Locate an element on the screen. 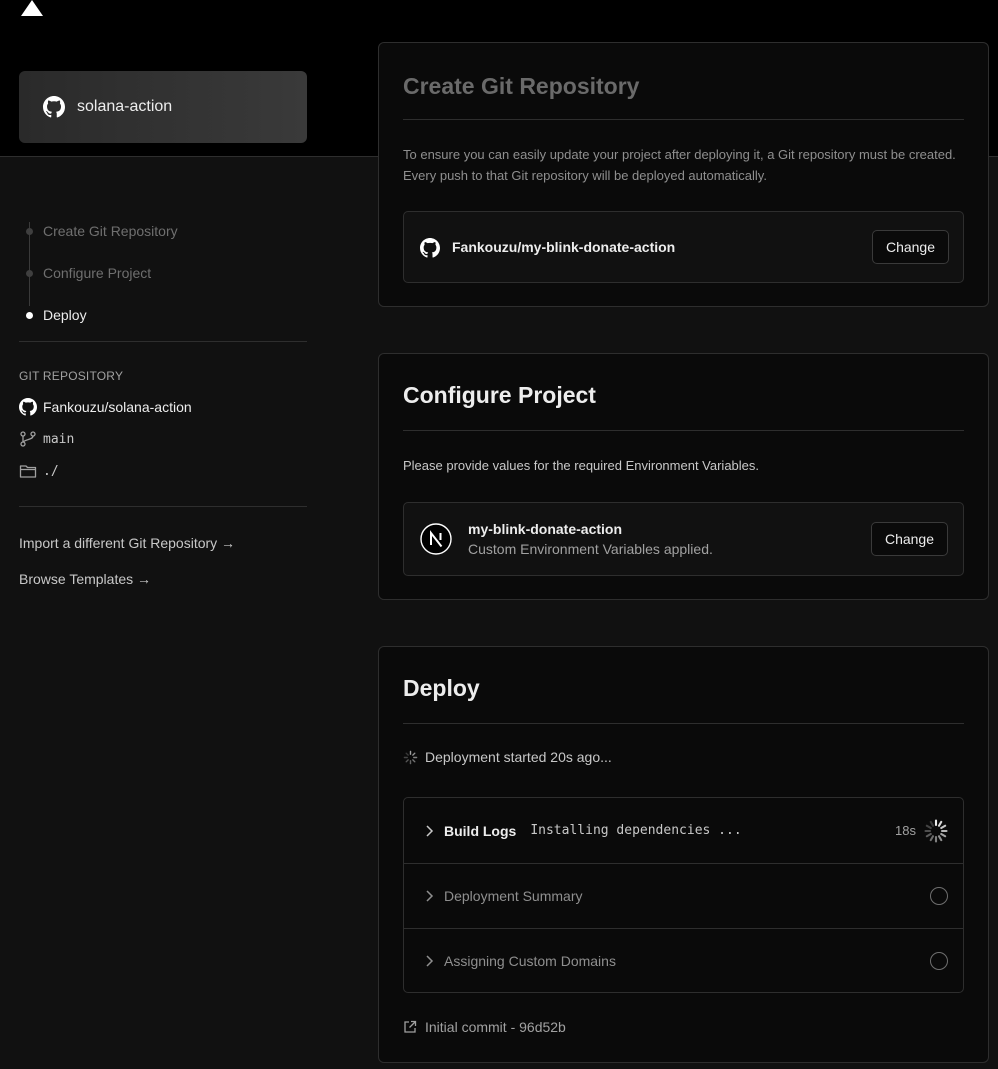 The image size is (998, 1069). assigning-custom-domains-status is located at coordinates (939, 961).